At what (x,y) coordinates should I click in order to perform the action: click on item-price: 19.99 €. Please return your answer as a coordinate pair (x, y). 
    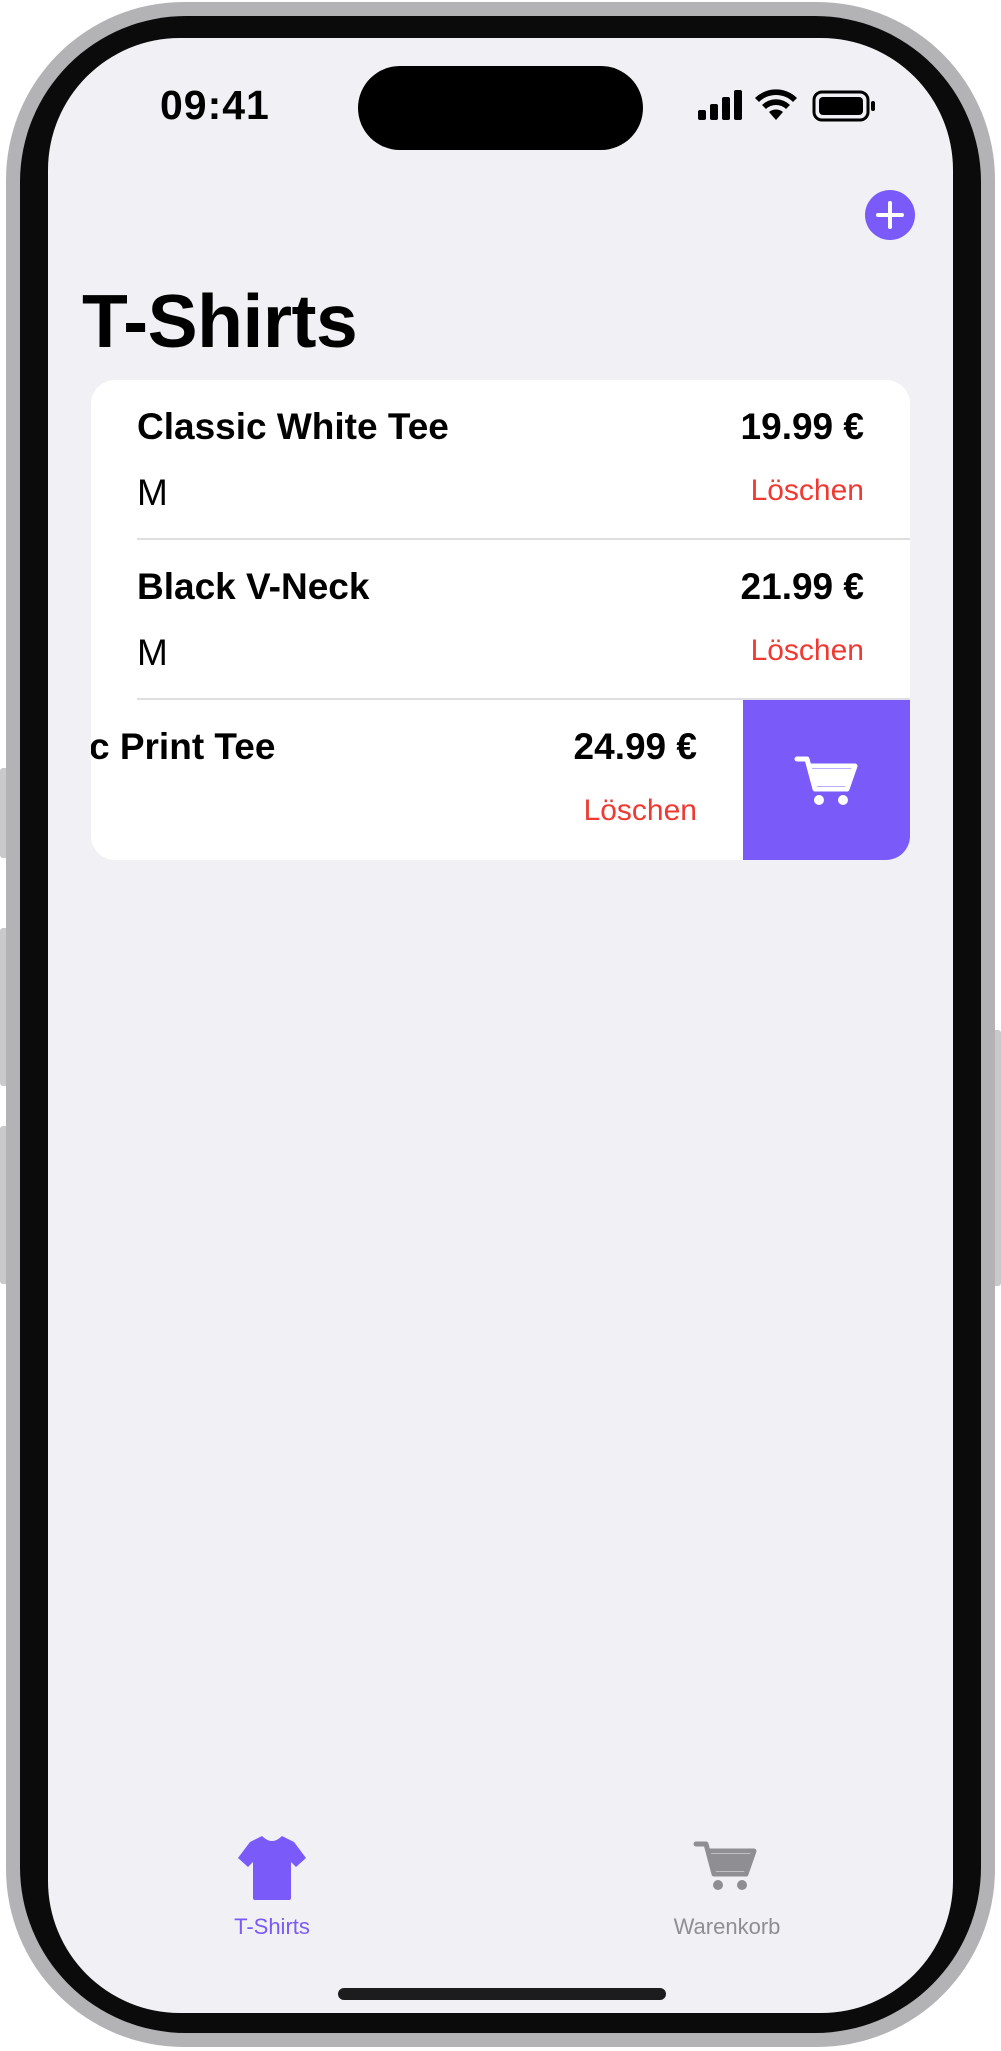
    Looking at the image, I should click on (802, 426).